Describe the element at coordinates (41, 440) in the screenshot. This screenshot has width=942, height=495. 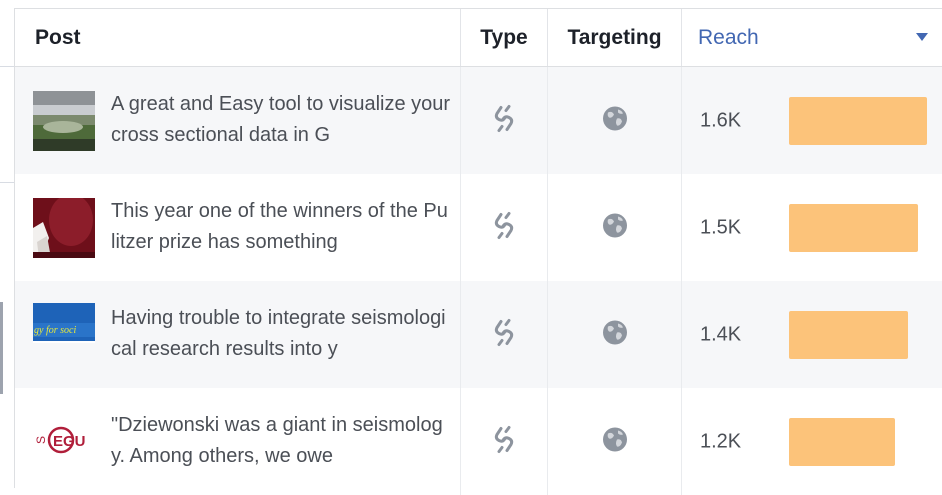
I see `svg-text: S` at that location.